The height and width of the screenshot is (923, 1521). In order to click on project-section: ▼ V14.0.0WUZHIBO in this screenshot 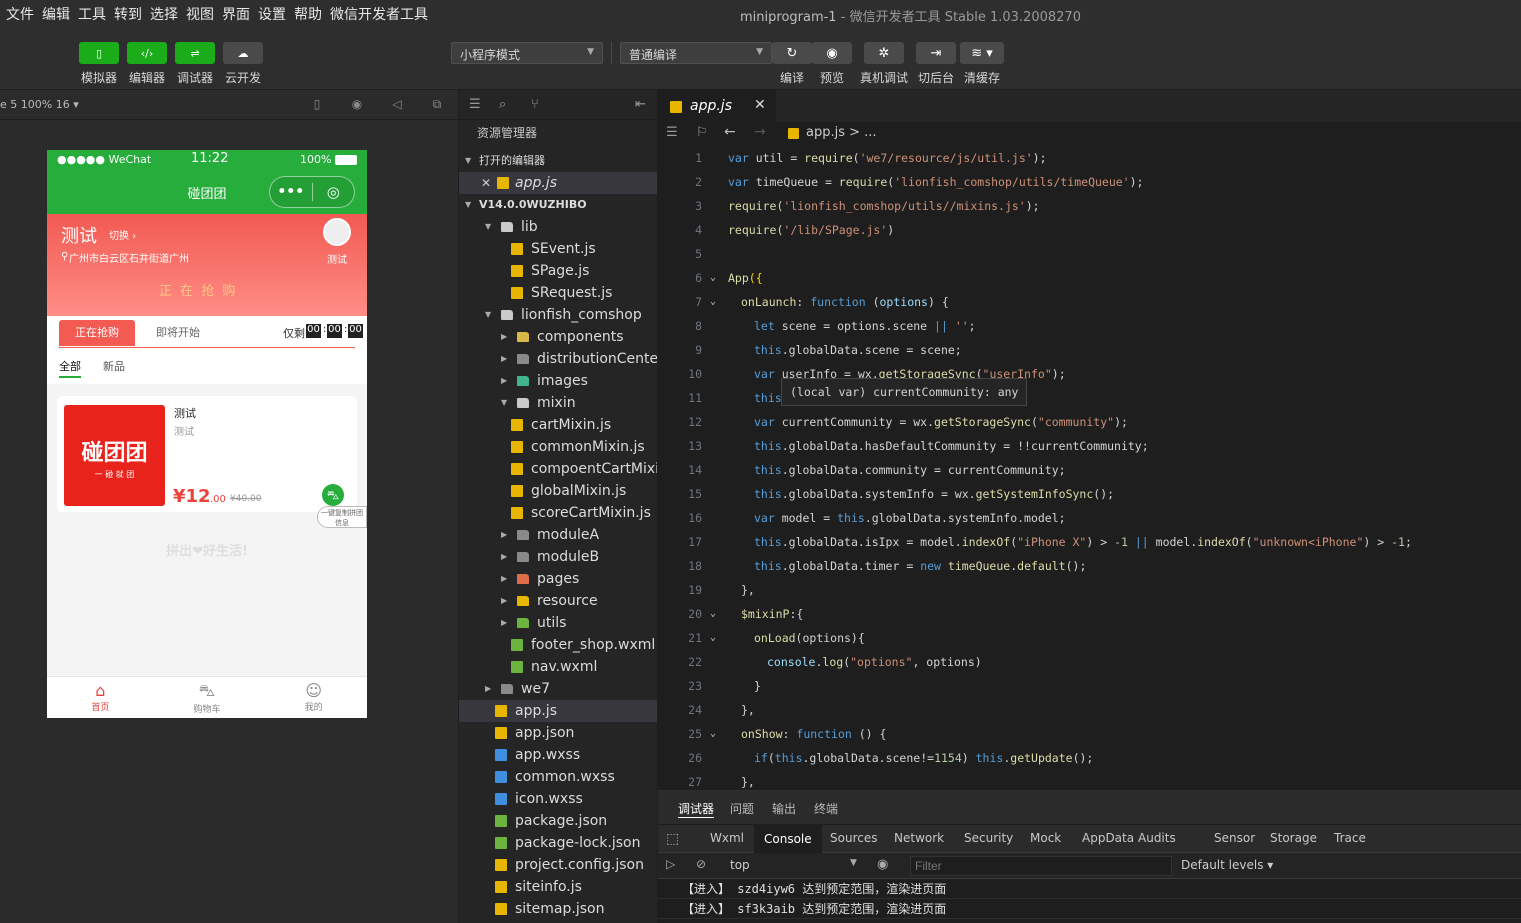, I will do `click(558, 205)`.